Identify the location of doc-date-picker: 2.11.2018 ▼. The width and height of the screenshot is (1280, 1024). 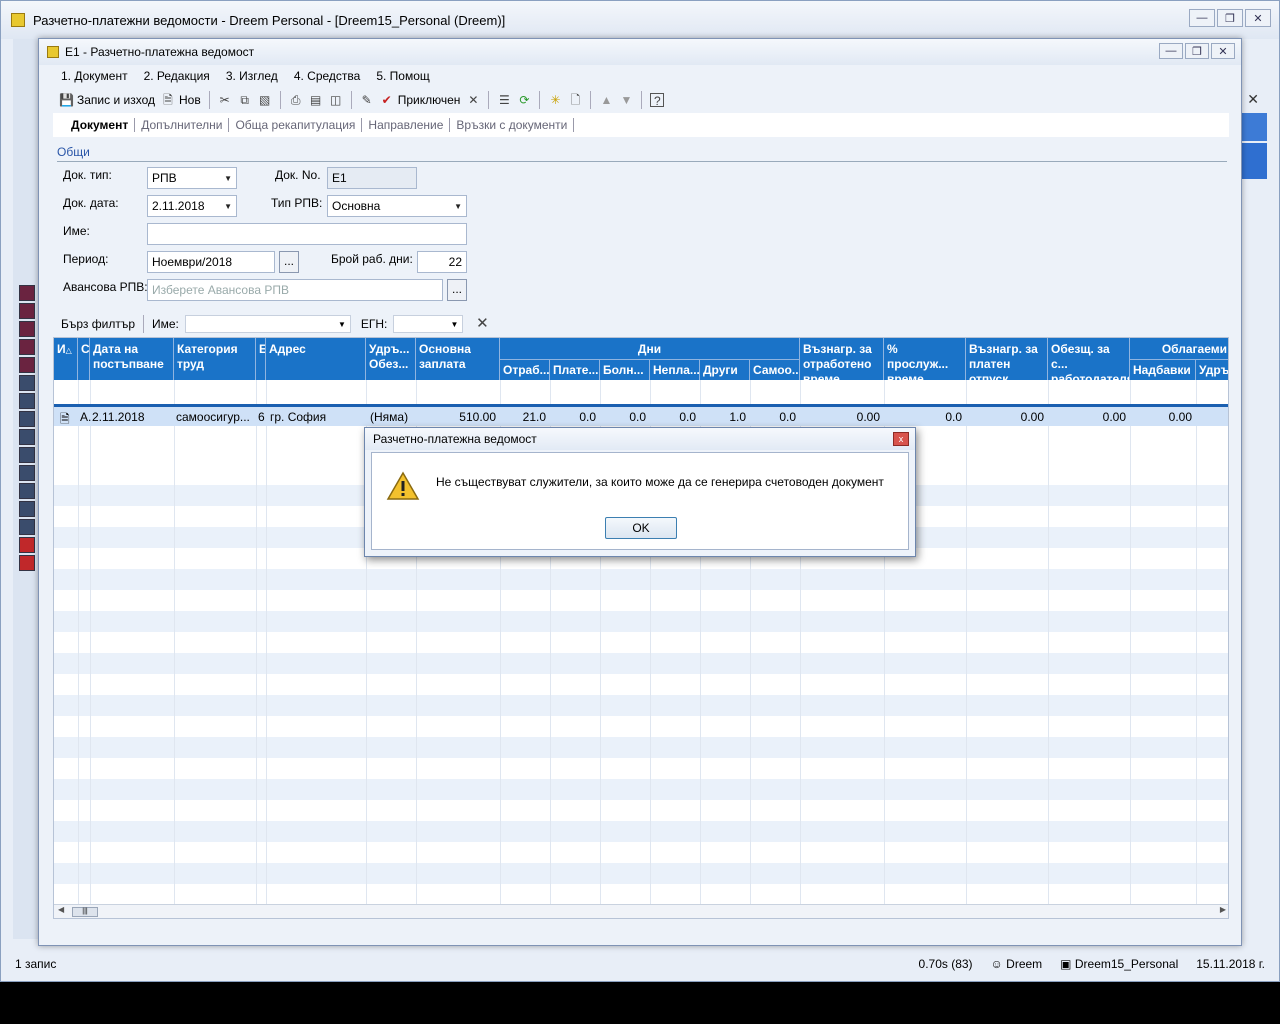
(192, 206).